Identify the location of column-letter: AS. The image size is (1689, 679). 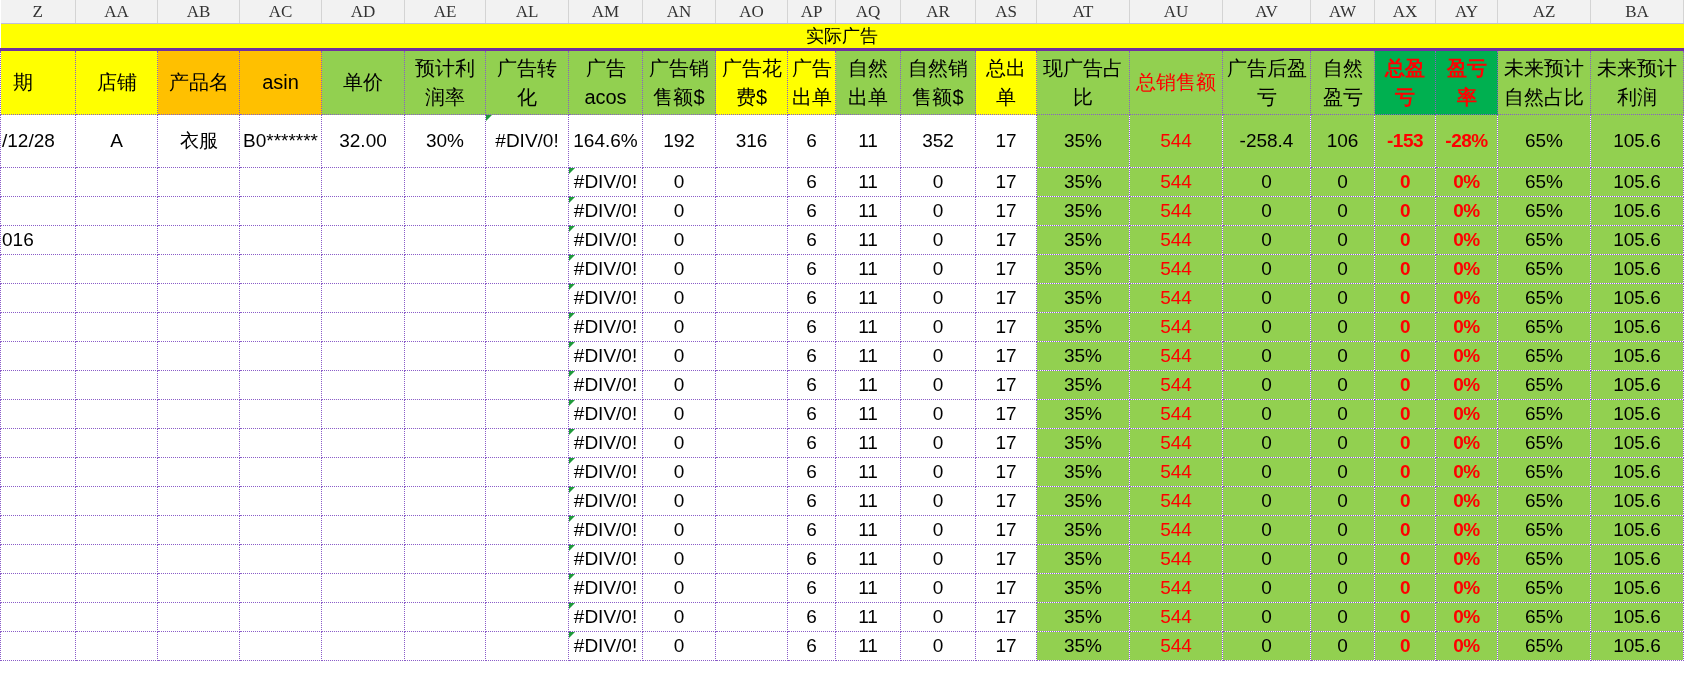
(1006, 12).